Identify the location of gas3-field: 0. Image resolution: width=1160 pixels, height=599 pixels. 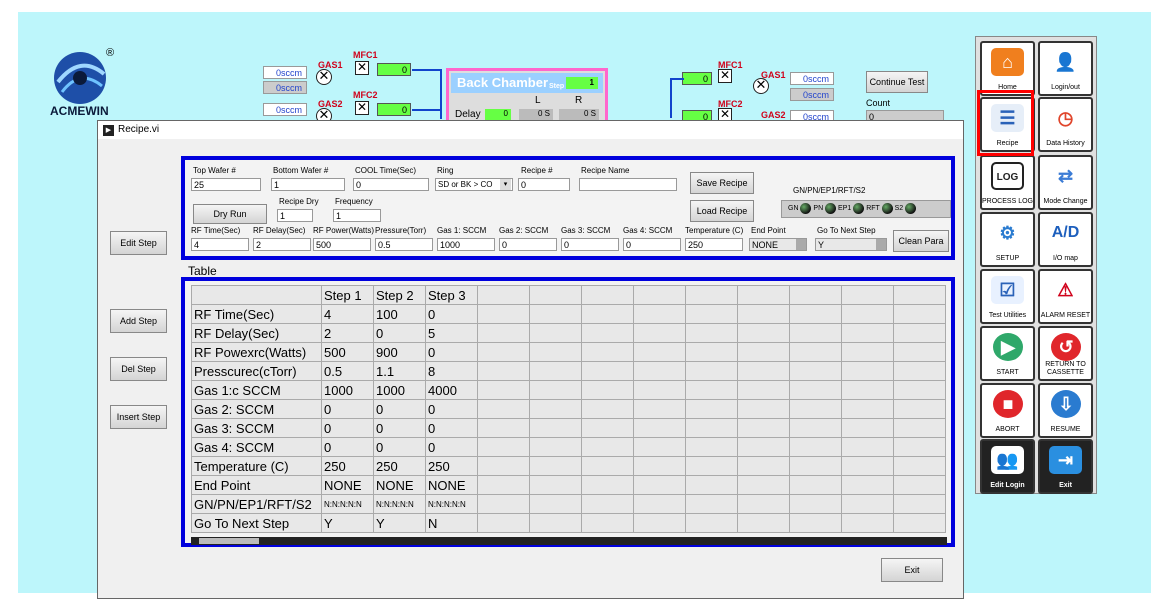
(590, 244).